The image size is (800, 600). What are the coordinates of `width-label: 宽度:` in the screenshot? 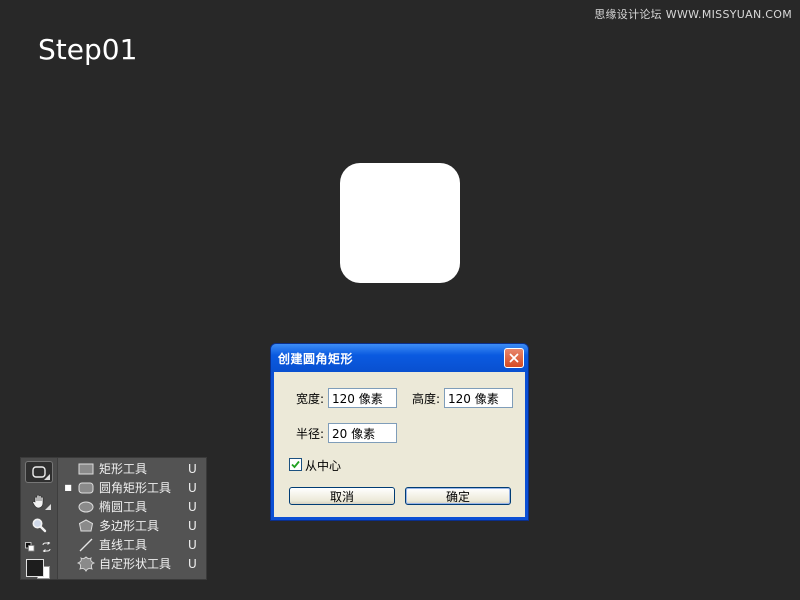 It's located at (310, 399).